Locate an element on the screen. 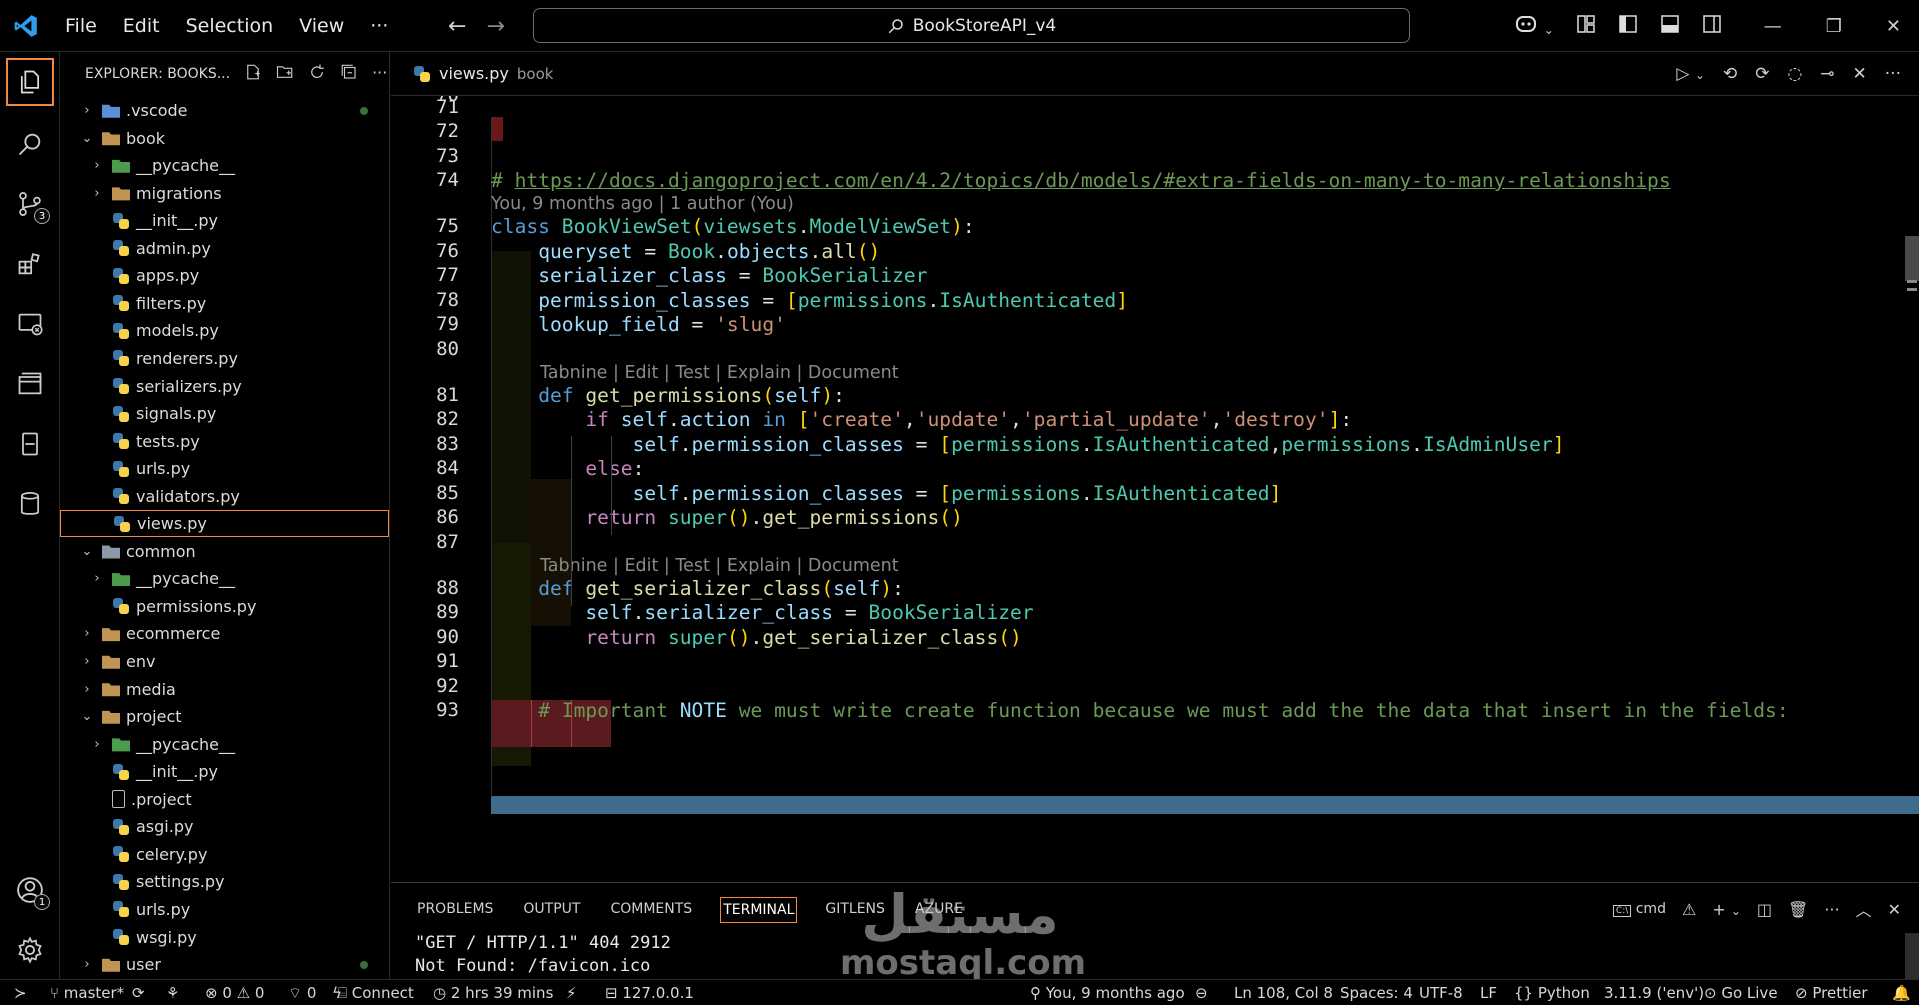  copilot-icon: ⌄ is located at coordinates (1534, 26).